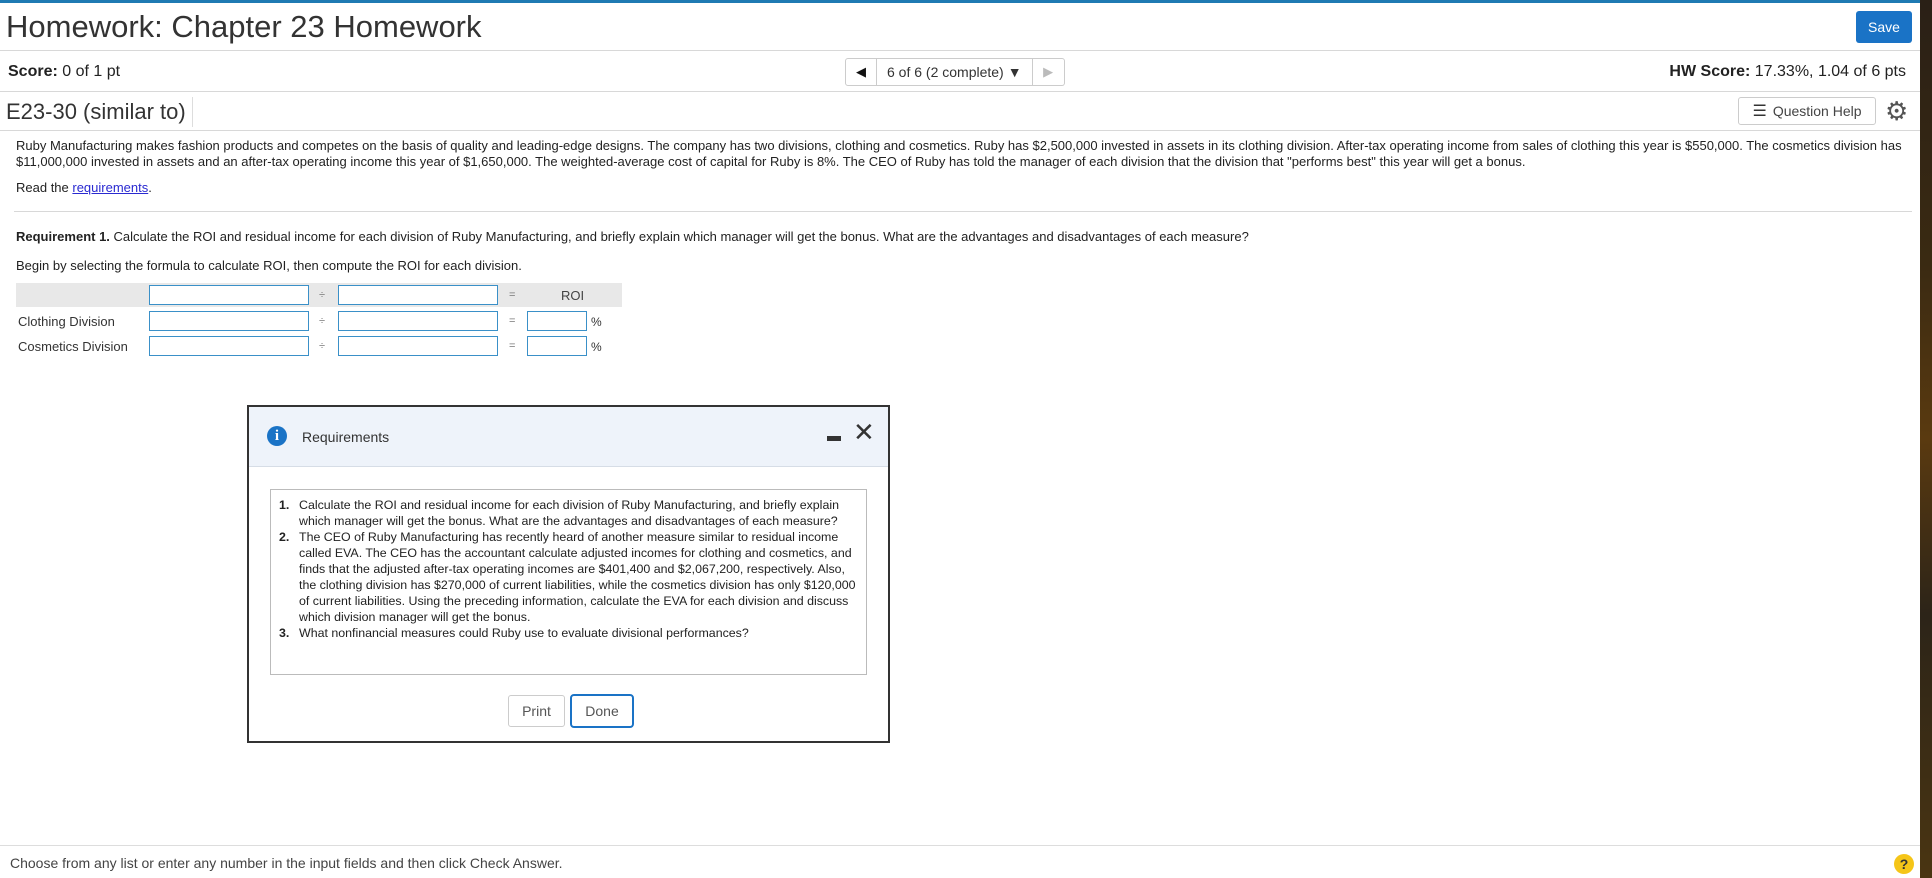  Describe the element at coordinates (536, 711) in the screenshot. I see `print-button: Print` at that location.